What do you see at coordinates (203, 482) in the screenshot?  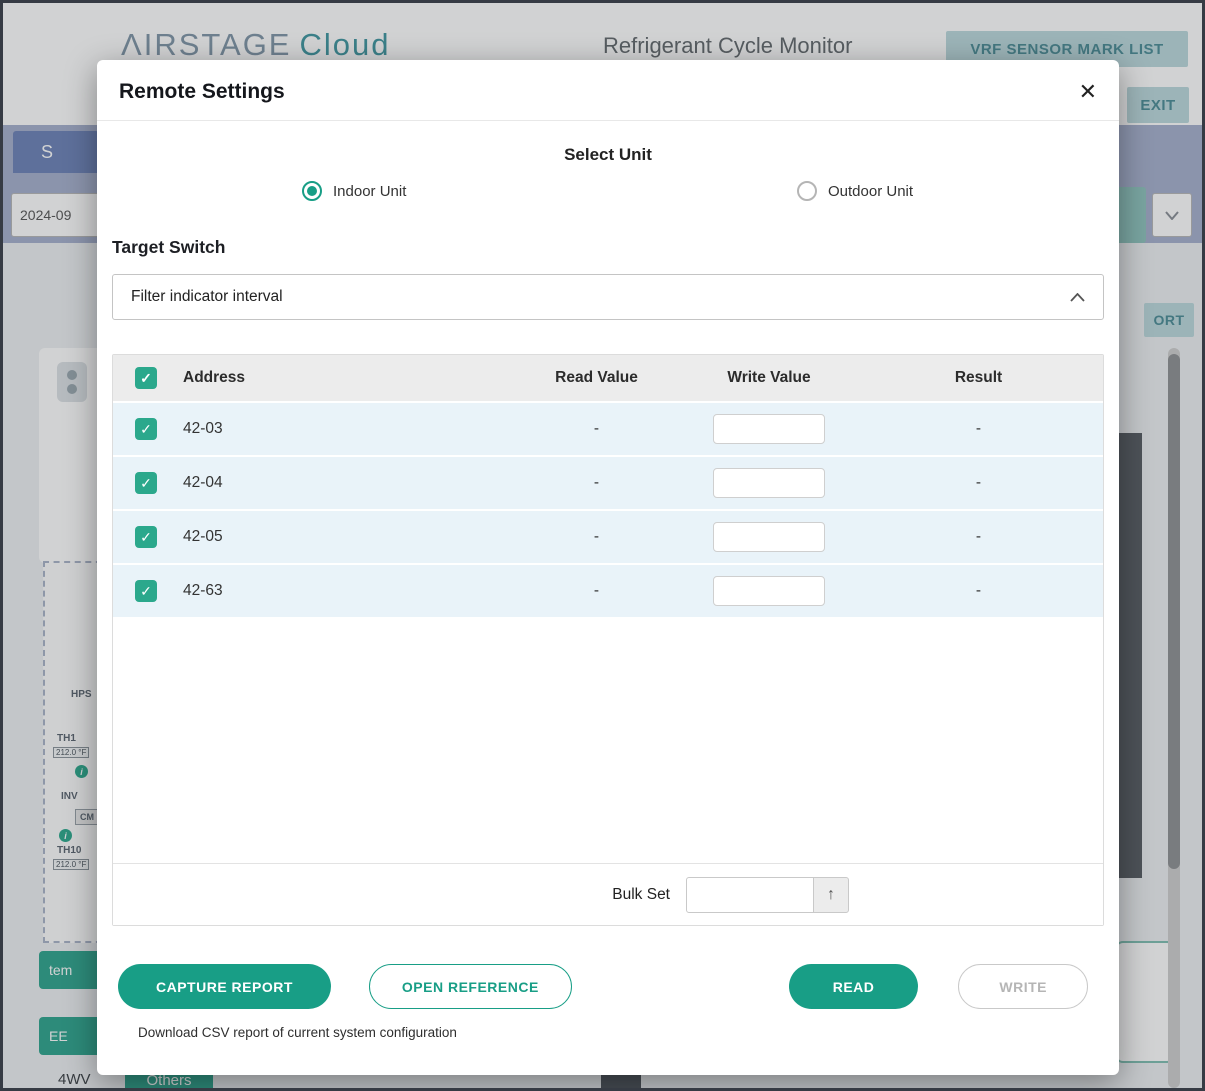 I see `address-cell: 42-04` at bounding box center [203, 482].